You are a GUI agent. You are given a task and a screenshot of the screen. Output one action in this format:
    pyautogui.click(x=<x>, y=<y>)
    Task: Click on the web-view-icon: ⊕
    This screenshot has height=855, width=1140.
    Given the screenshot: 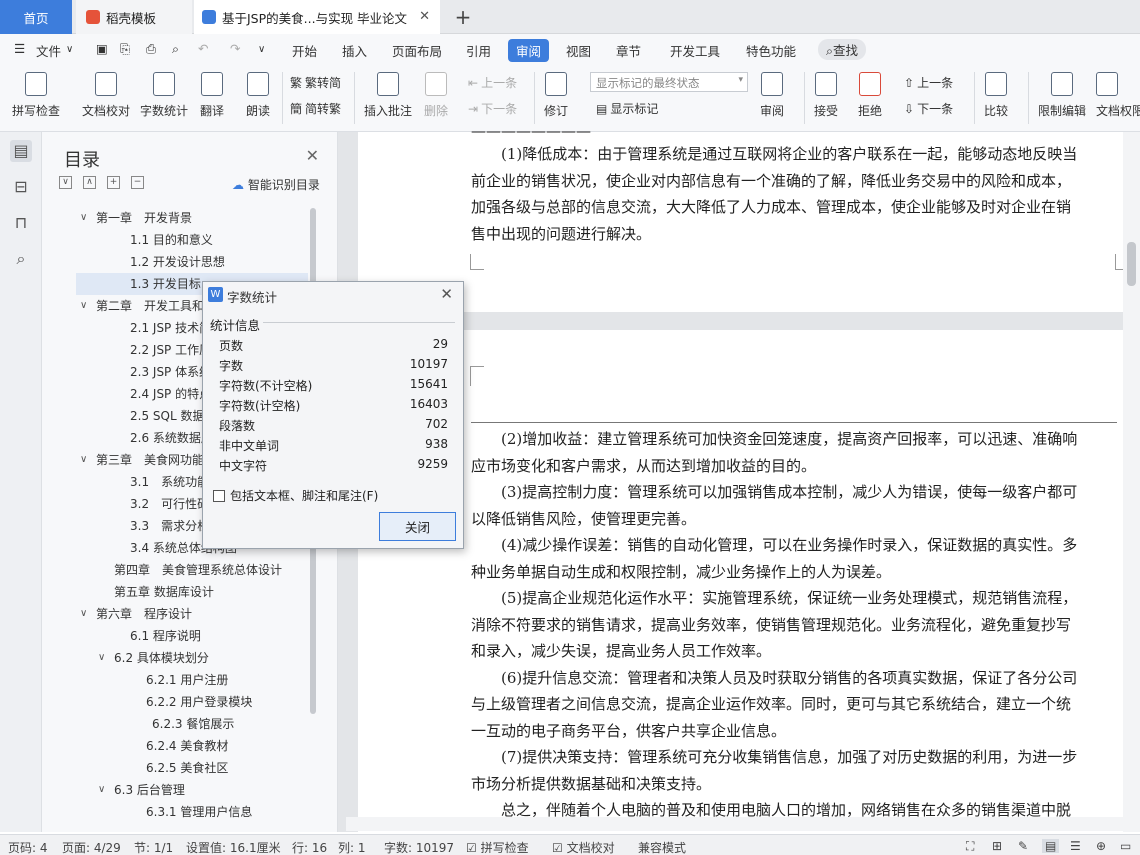 What is the action you would take?
    pyautogui.click(x=1101, y=846)
    